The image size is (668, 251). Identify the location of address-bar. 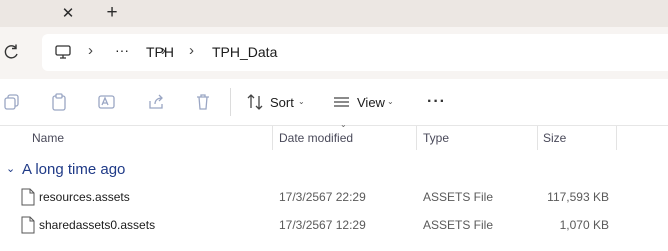
(355, 52).